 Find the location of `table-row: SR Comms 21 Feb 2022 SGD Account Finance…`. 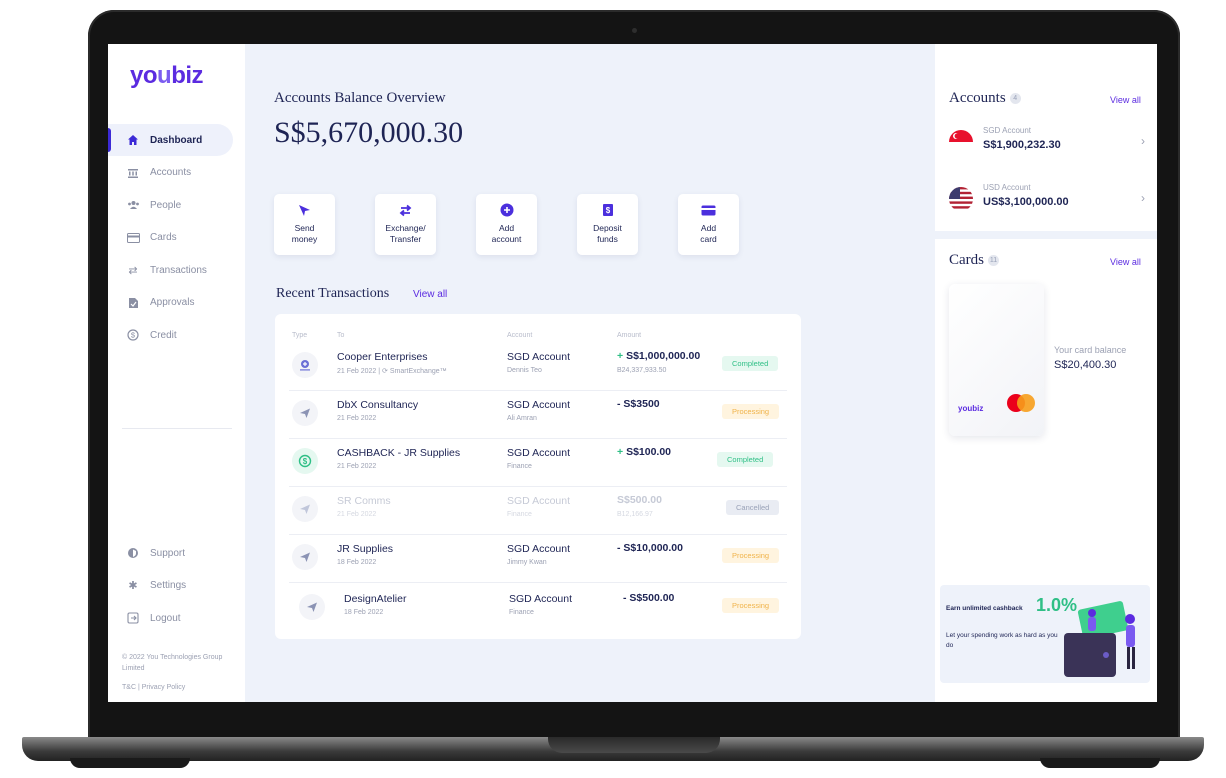

table-row: SR Comms 21 Feb 2022 SGD Account Finance… is located at coordinates (538, 510).